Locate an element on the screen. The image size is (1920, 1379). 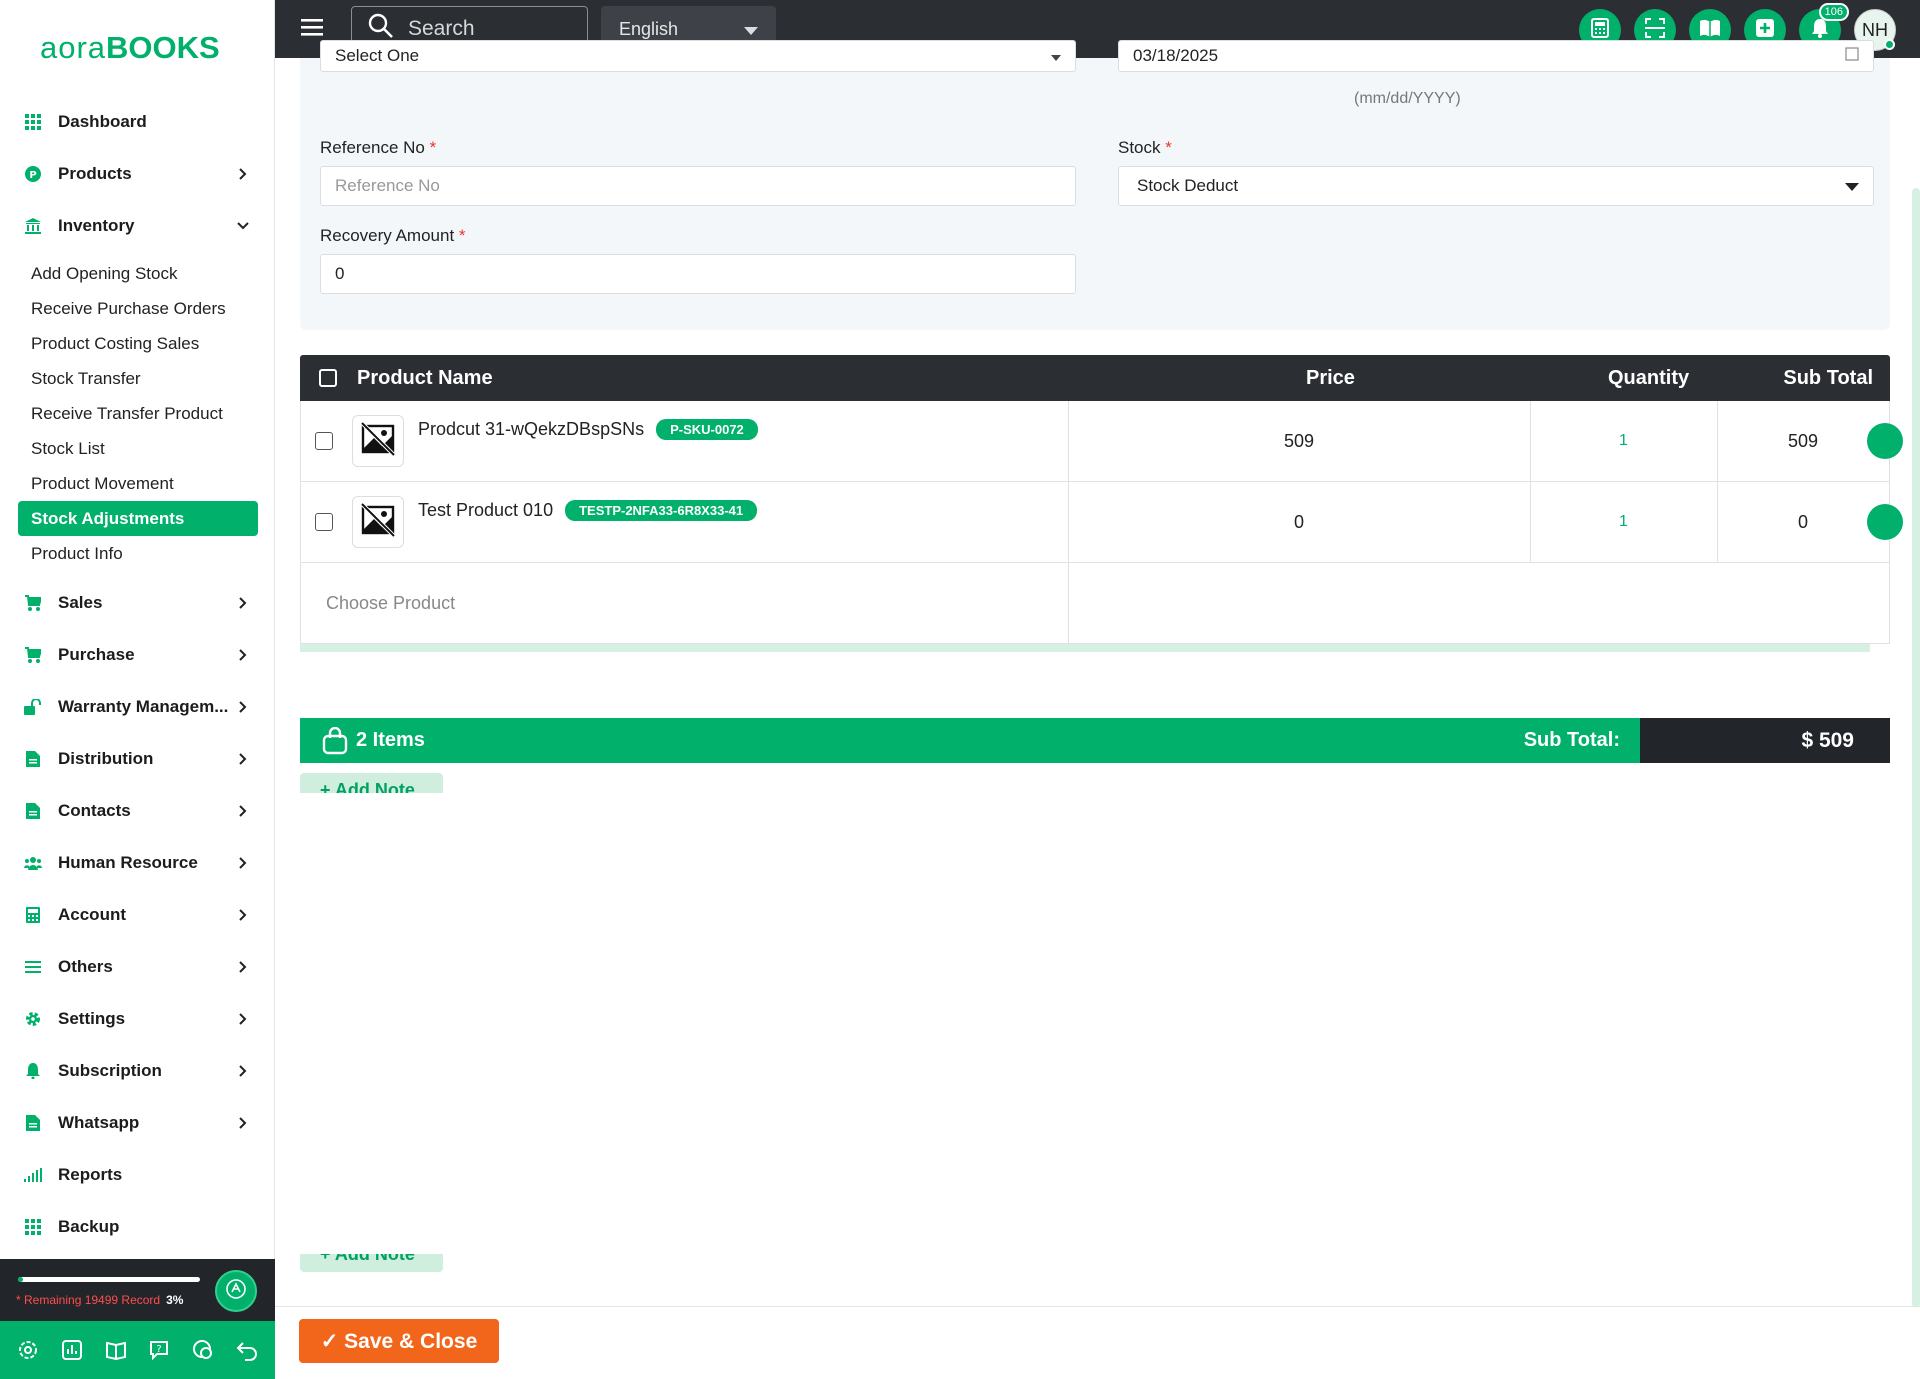
sidebar-item-label: Inventory is located at coordinates (96, 225).